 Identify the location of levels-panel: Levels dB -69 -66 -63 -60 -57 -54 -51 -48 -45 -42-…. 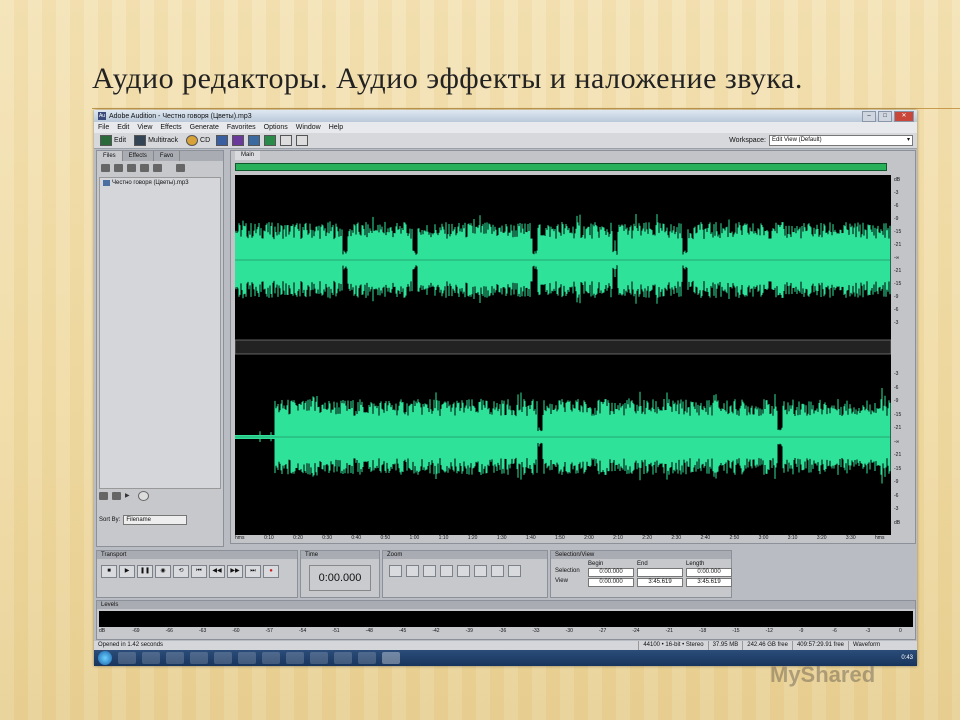
(506, 620).